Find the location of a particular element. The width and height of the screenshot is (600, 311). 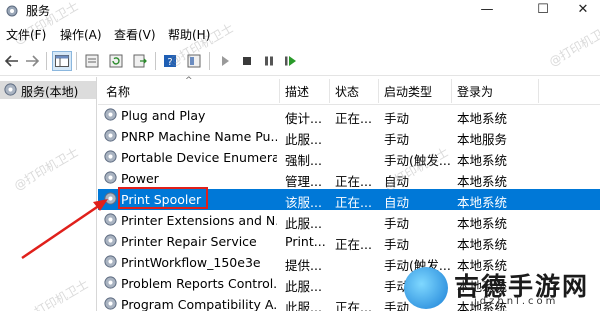

column-startup-type: 启动类型 is located at coordinates (408, 91).